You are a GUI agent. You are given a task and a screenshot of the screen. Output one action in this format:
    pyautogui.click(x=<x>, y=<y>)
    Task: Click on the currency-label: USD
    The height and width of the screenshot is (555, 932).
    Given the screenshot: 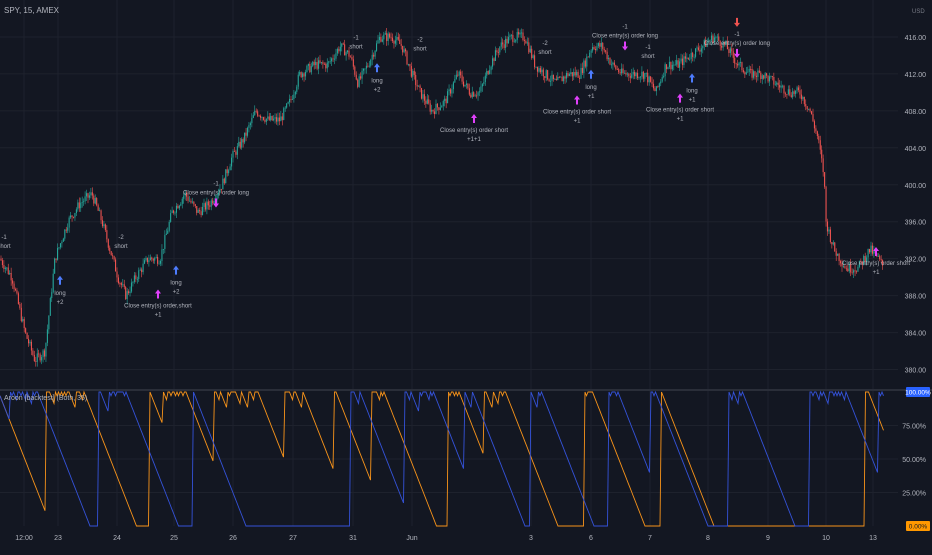 What is the action you would take?
    pyautogui.click(x=918, y=12)
    